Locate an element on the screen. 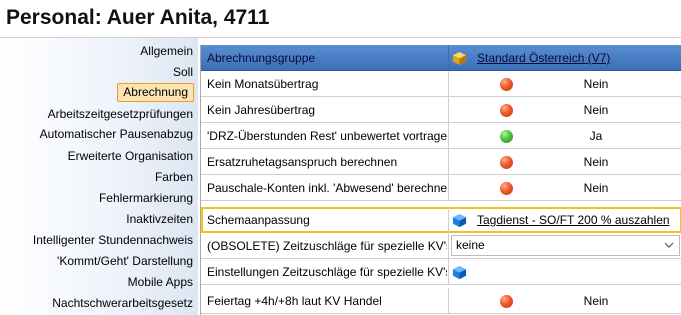 The image size is (681, 315). sidebar-item-farben: Farben is located at coordinates (174, 177).